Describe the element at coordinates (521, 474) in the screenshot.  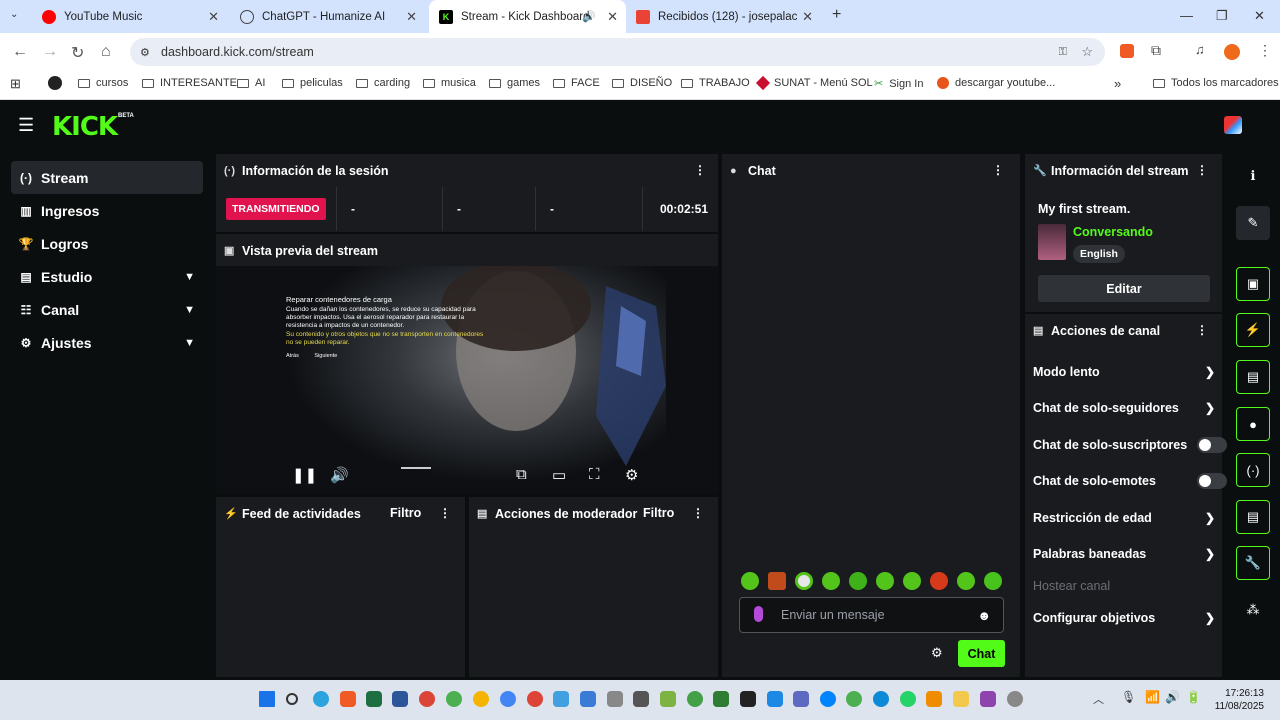
I see `picture-in-picture-icon: ⧉` at that location.